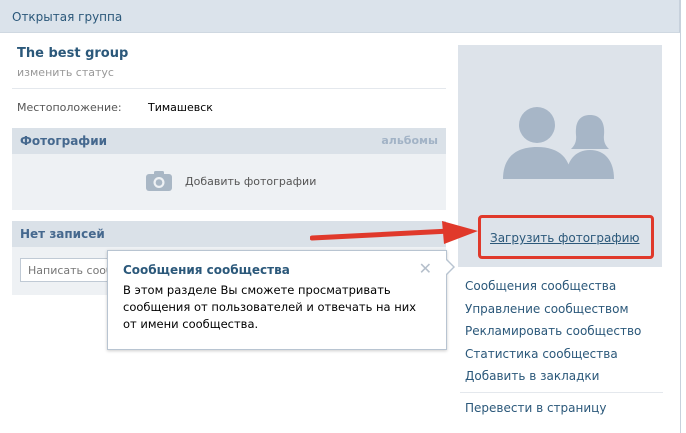  What do you see at coordinates (409, 140) in the screenshot?
I see `albums-link: альбомы` at bounding box center [409, 140].